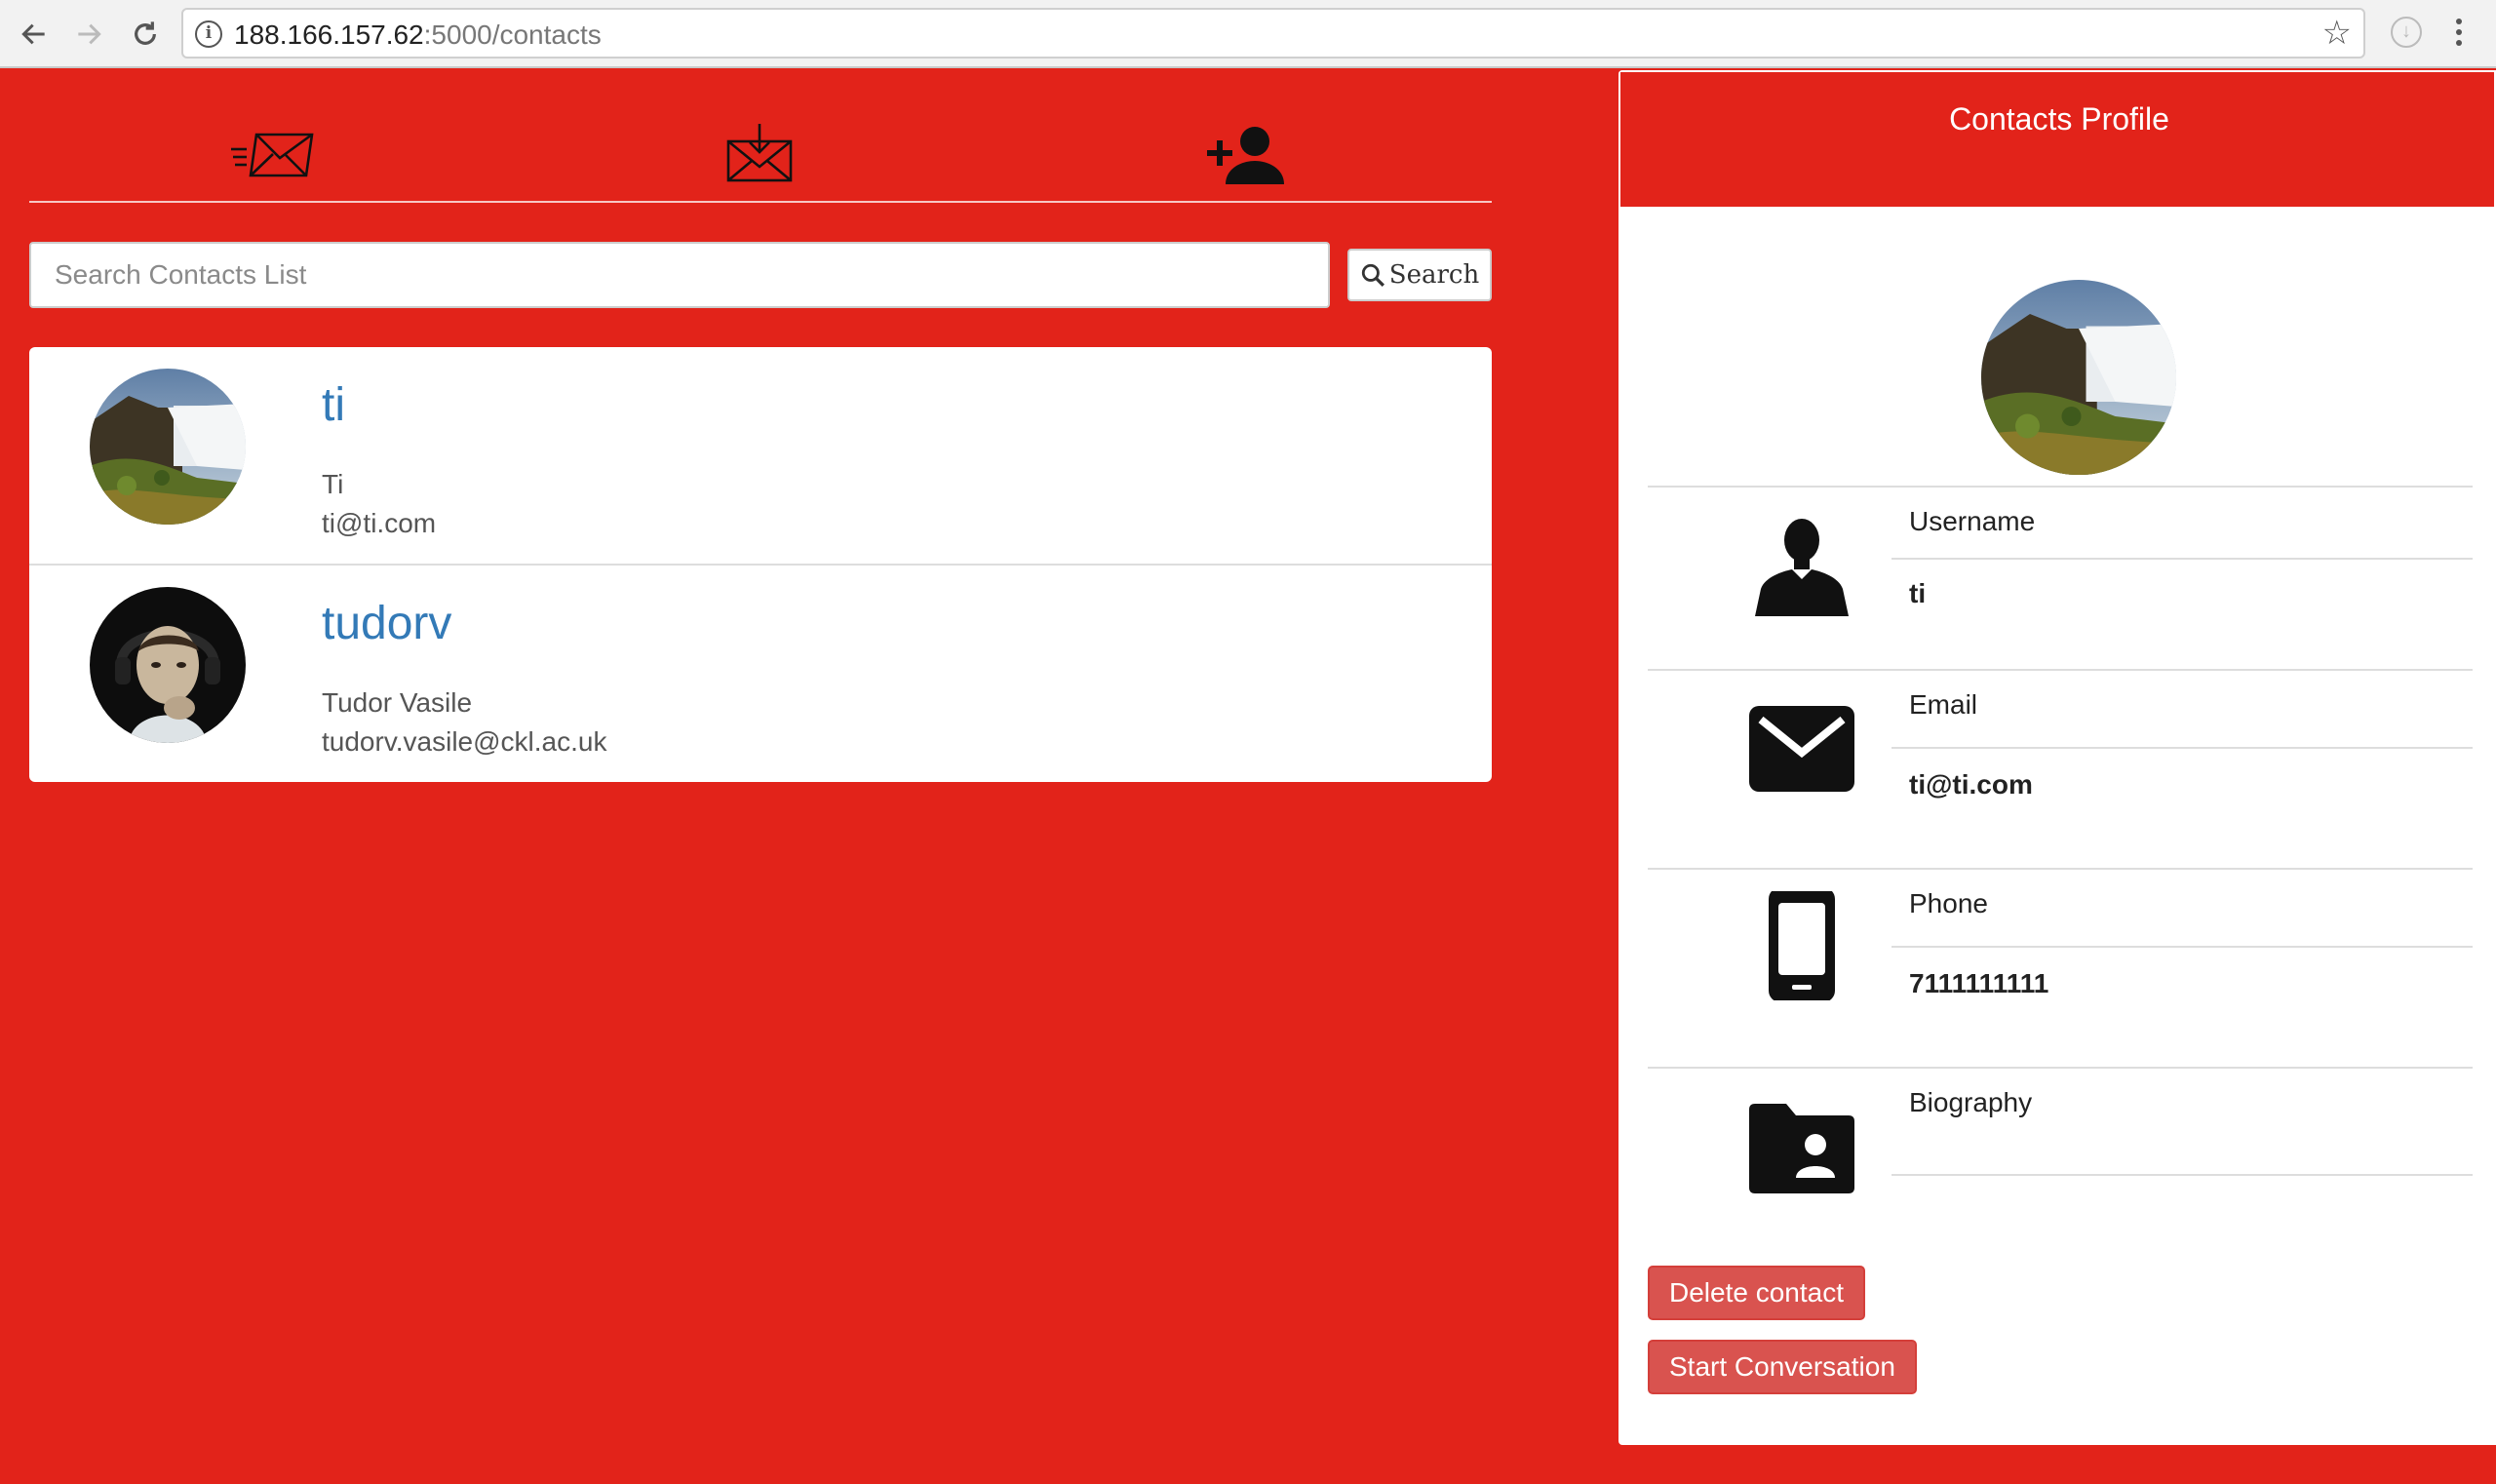 The width and height of the screenshot is (2496, 1484). What do you see at coordinates (333, 405) in the screenshot?
I see `contact-username: ti` at bounding box center [333, 405].